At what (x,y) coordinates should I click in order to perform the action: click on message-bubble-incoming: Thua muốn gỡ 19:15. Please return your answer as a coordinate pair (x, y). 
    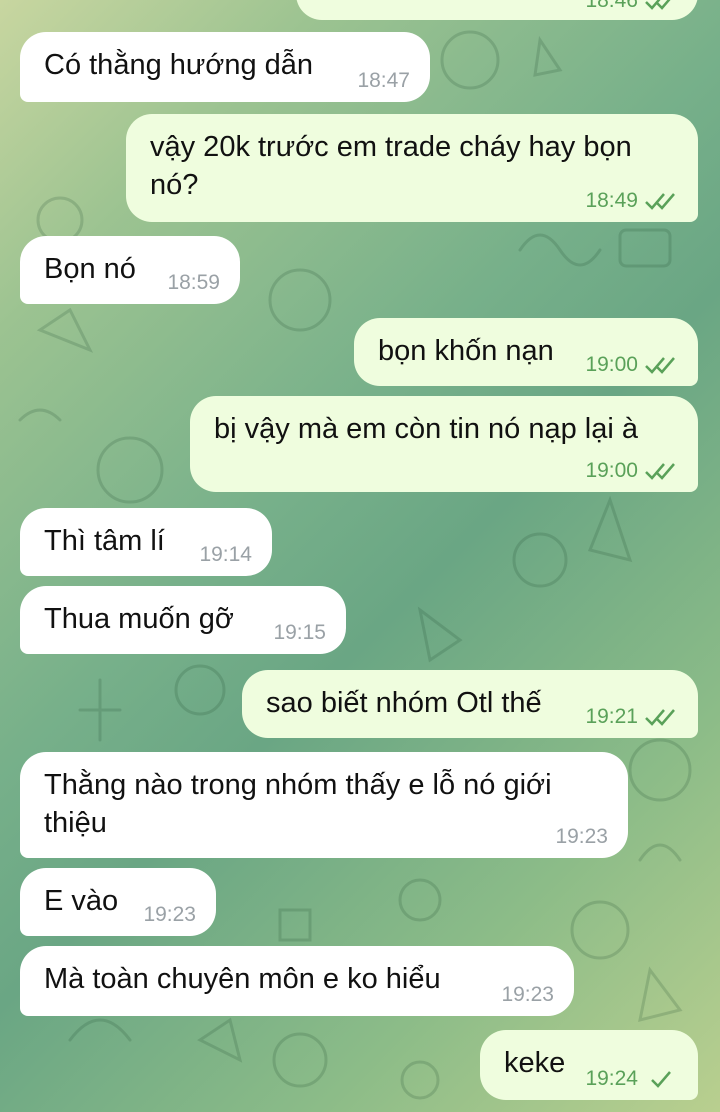
    Looking at the image, I should click on (183, 620).